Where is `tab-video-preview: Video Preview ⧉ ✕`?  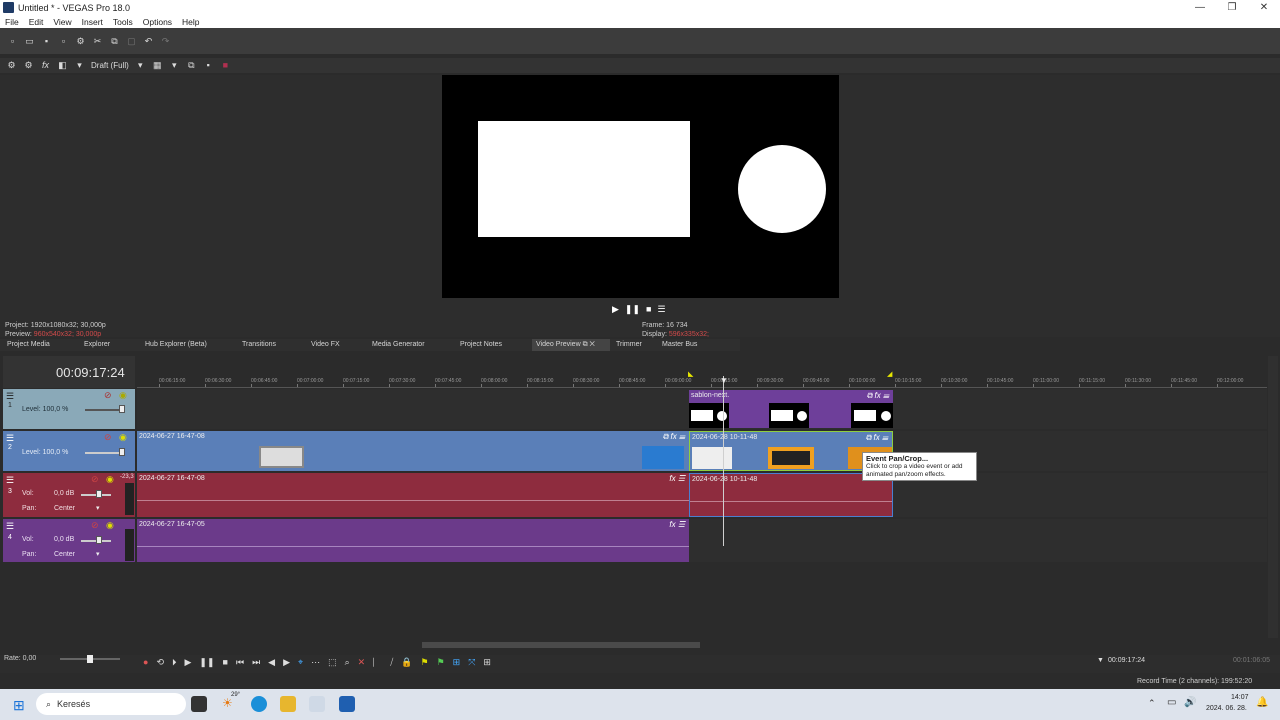 tab-video-preview: Video Preview ⧉ ✕ is located at coordinates (571, 345).